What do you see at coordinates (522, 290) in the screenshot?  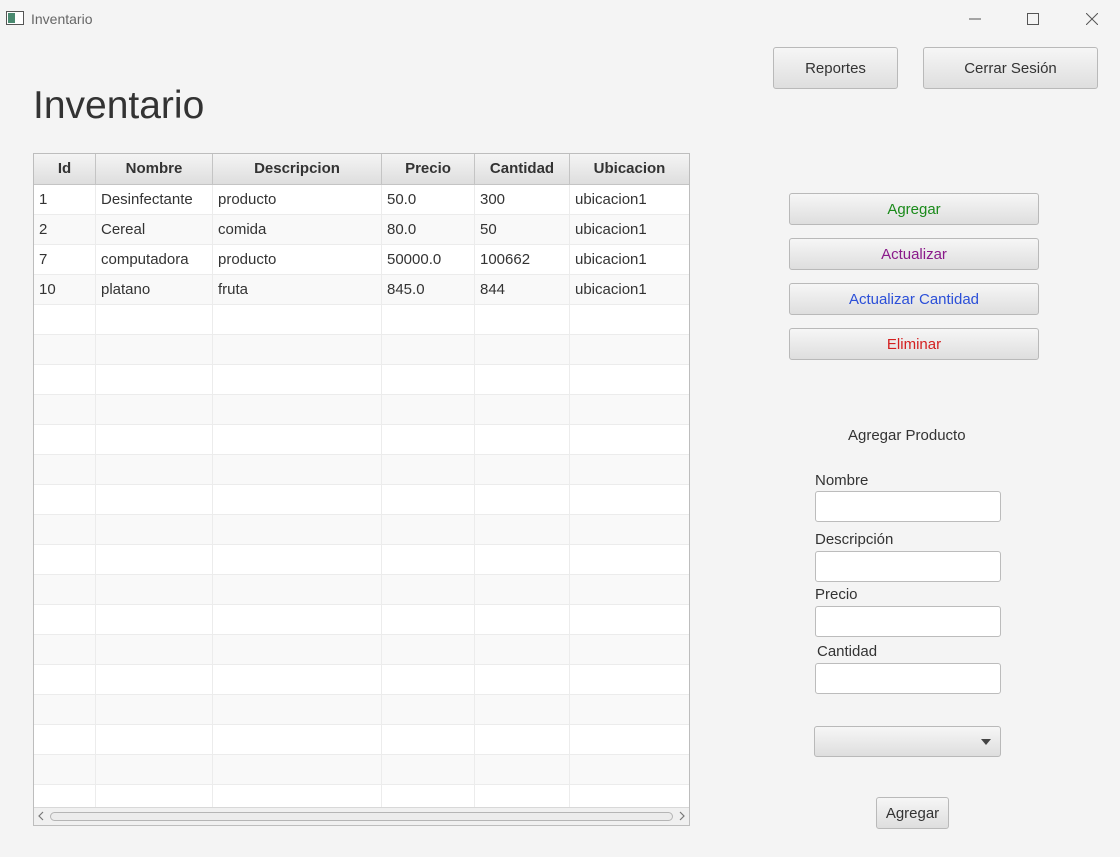 I see `cell-cantidad: 844` at bounding box center [522, 290].